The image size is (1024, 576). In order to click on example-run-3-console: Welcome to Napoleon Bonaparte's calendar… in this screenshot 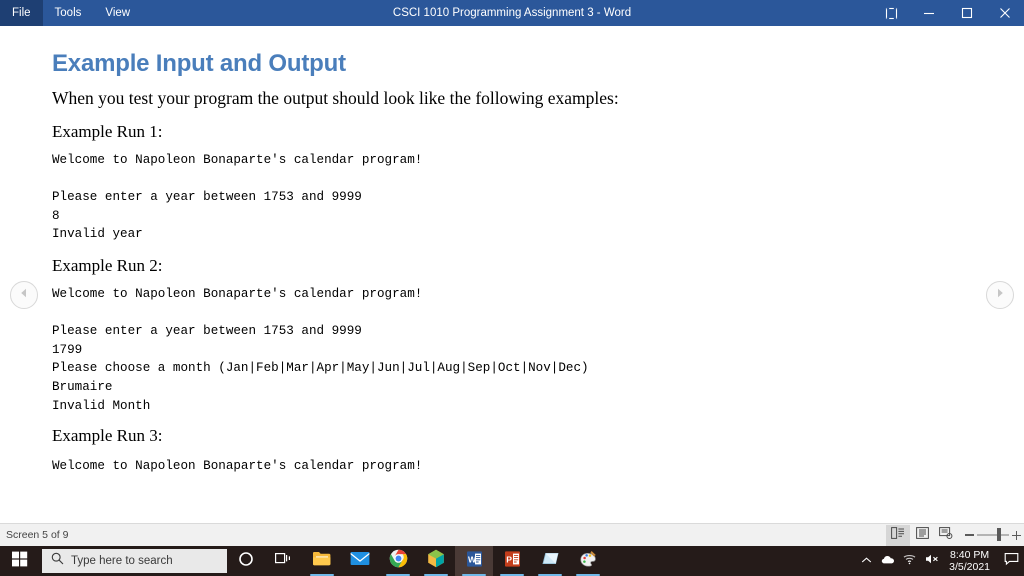, I will do `click(237, 466)`.